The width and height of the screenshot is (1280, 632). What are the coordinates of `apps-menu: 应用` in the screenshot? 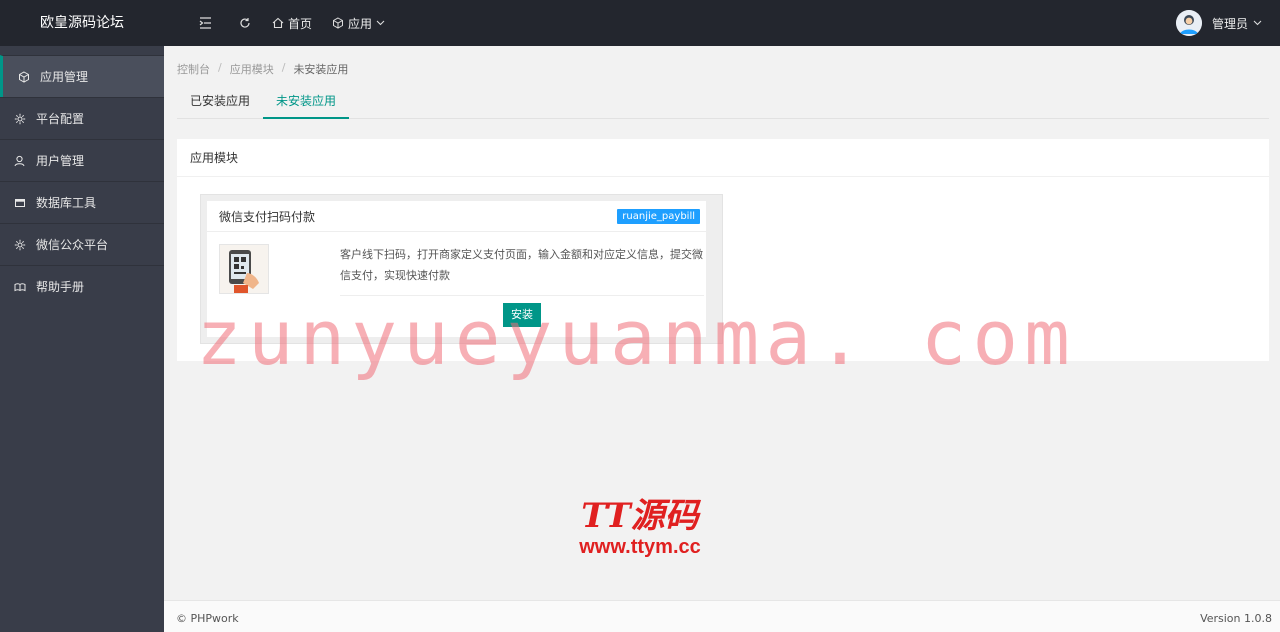 It's located at (358, 23).